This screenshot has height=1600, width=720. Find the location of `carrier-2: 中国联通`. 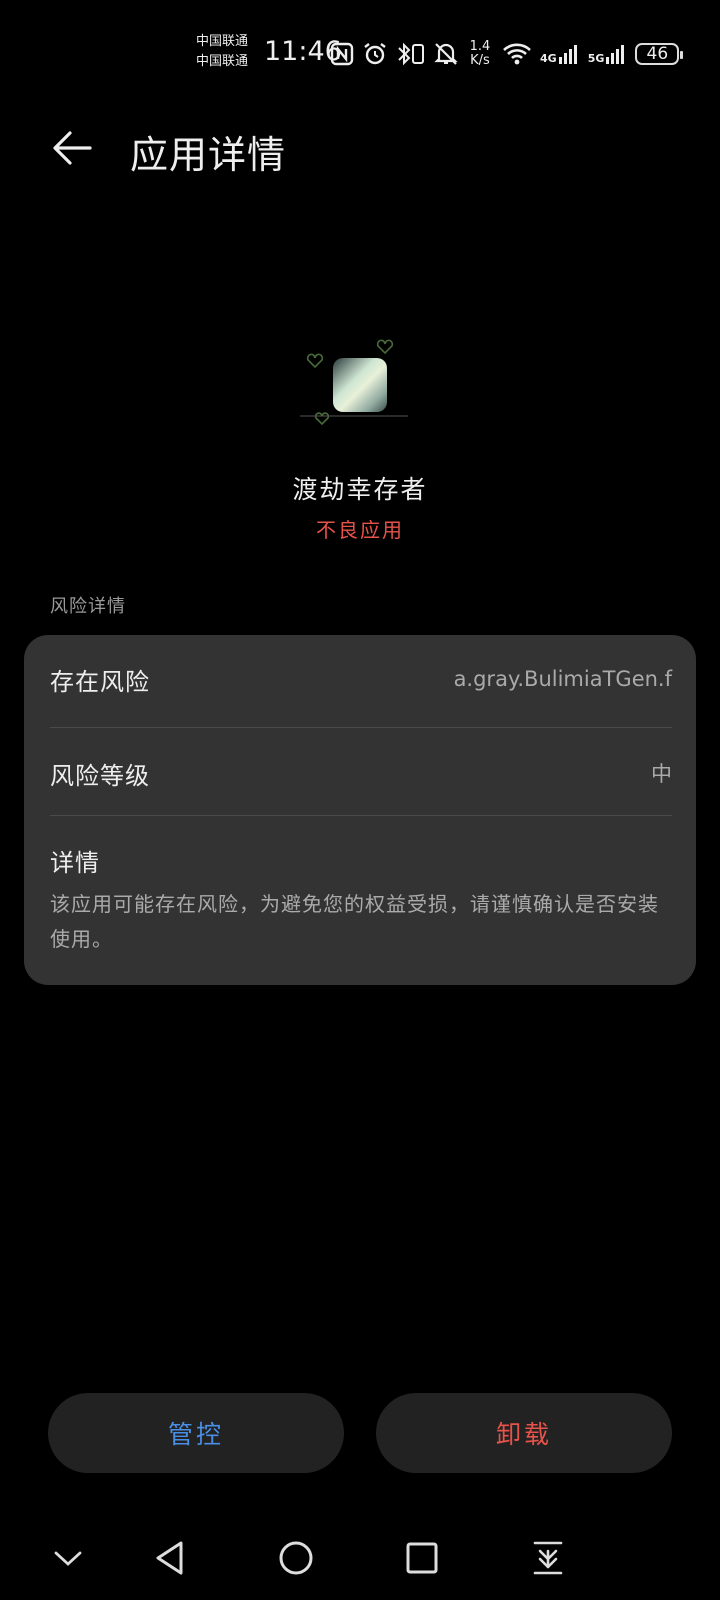

carrier-2: 中国联通 is located at coordinates (222, 61).